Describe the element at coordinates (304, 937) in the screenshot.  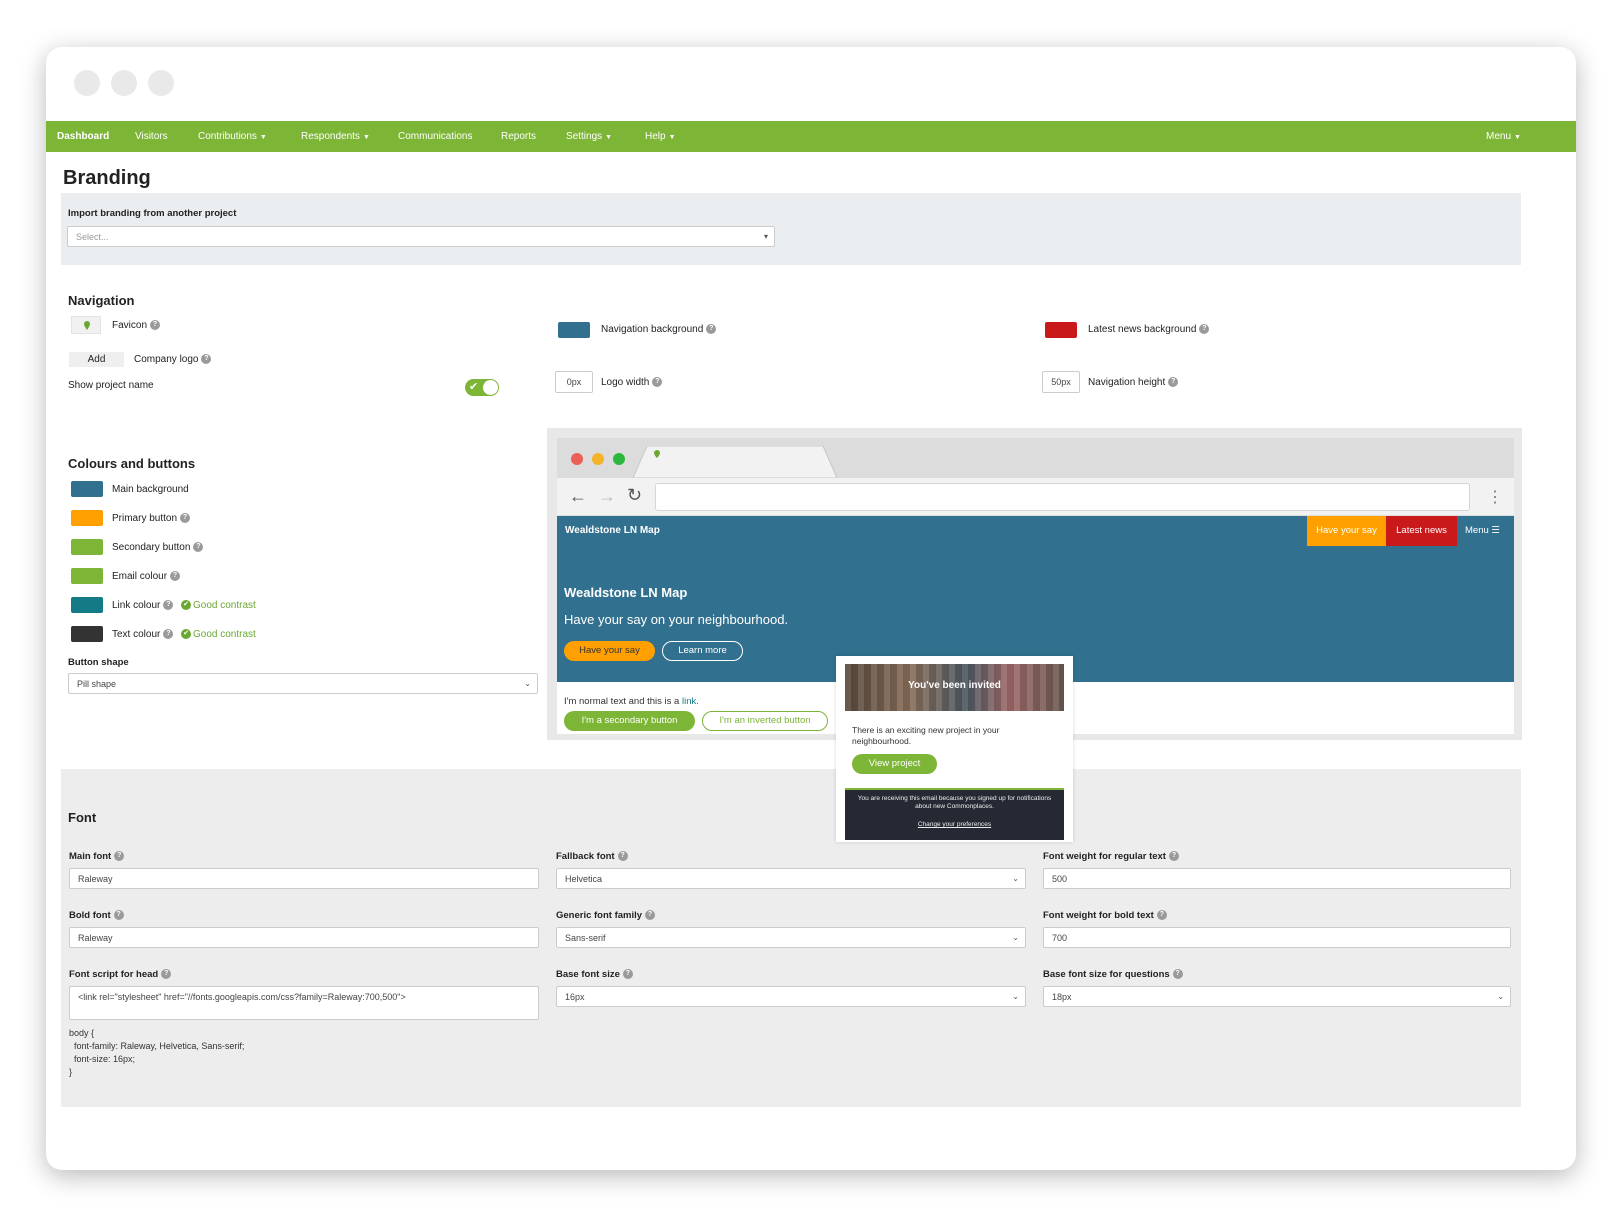
I see `bold-font-input: Raleway` at that location.